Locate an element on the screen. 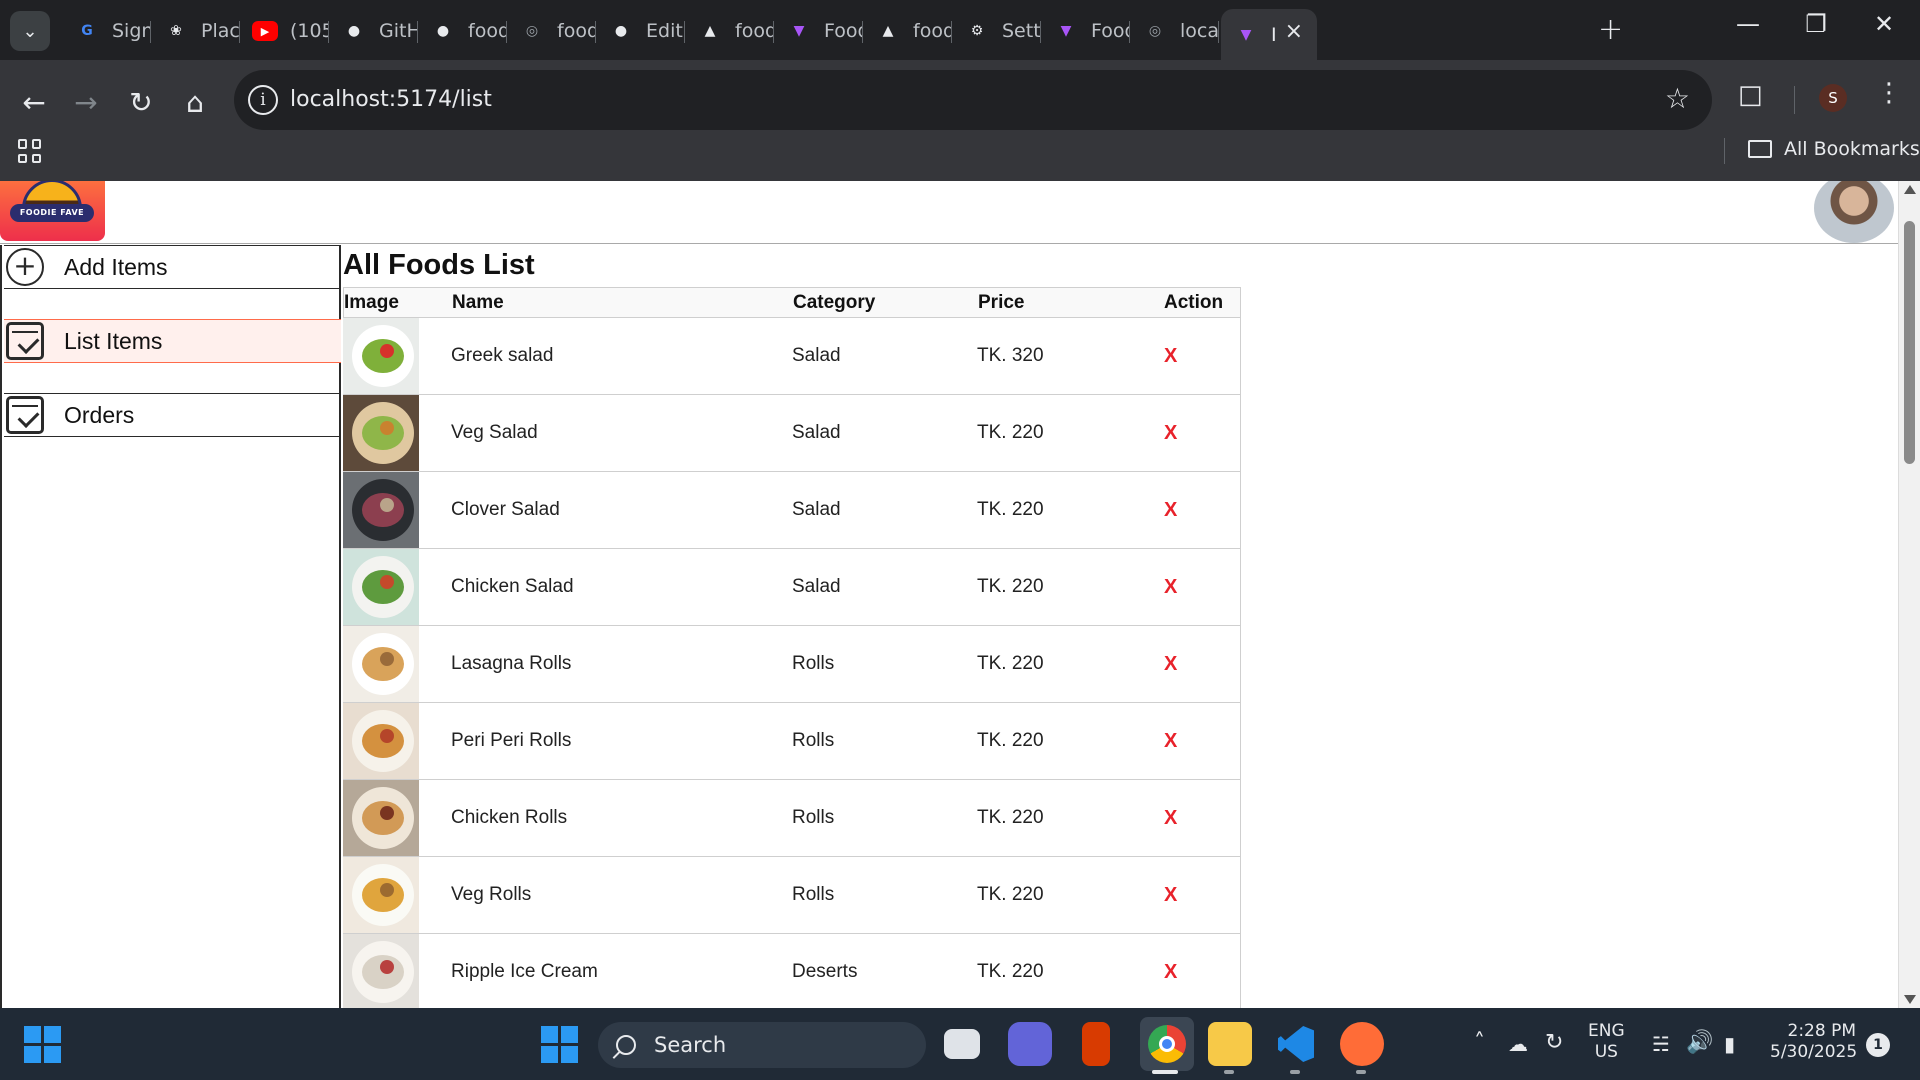 Image resolution: width=1920 pixels, height=1080 pixels. sidebar-item-list-items: List Items is located at coordinates (172, 341).